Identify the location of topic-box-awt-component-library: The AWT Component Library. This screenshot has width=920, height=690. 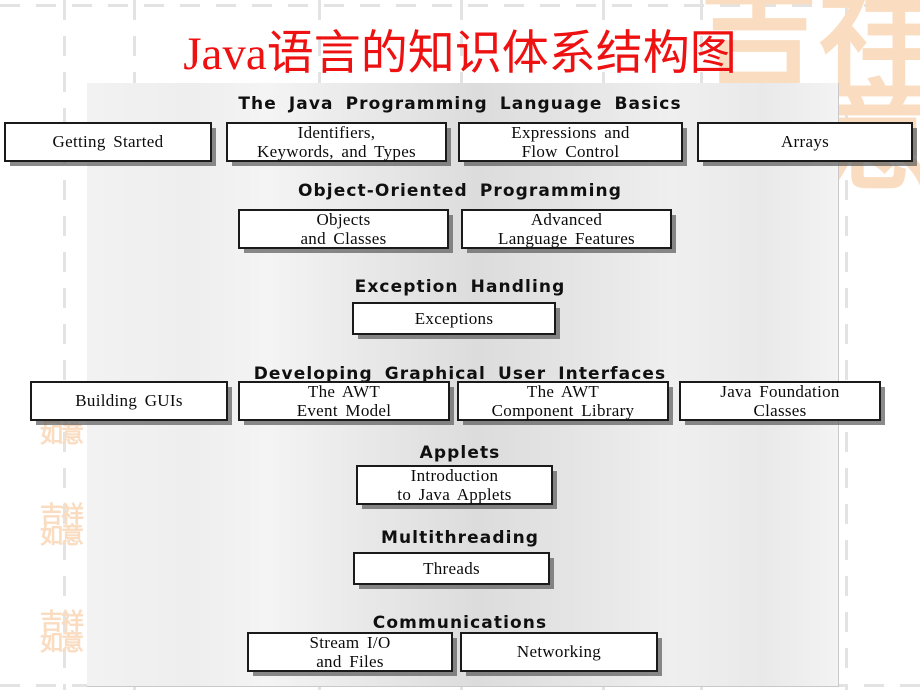
(563, 401).